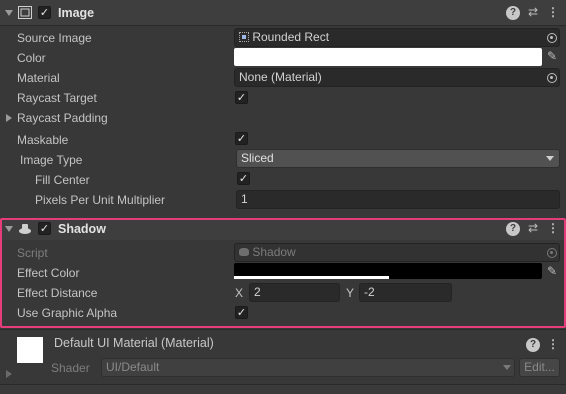  Describe the element at coordinates (44, 228) in the screenshot. I see `shadow-enabled-checkbox: ✓` at that location.